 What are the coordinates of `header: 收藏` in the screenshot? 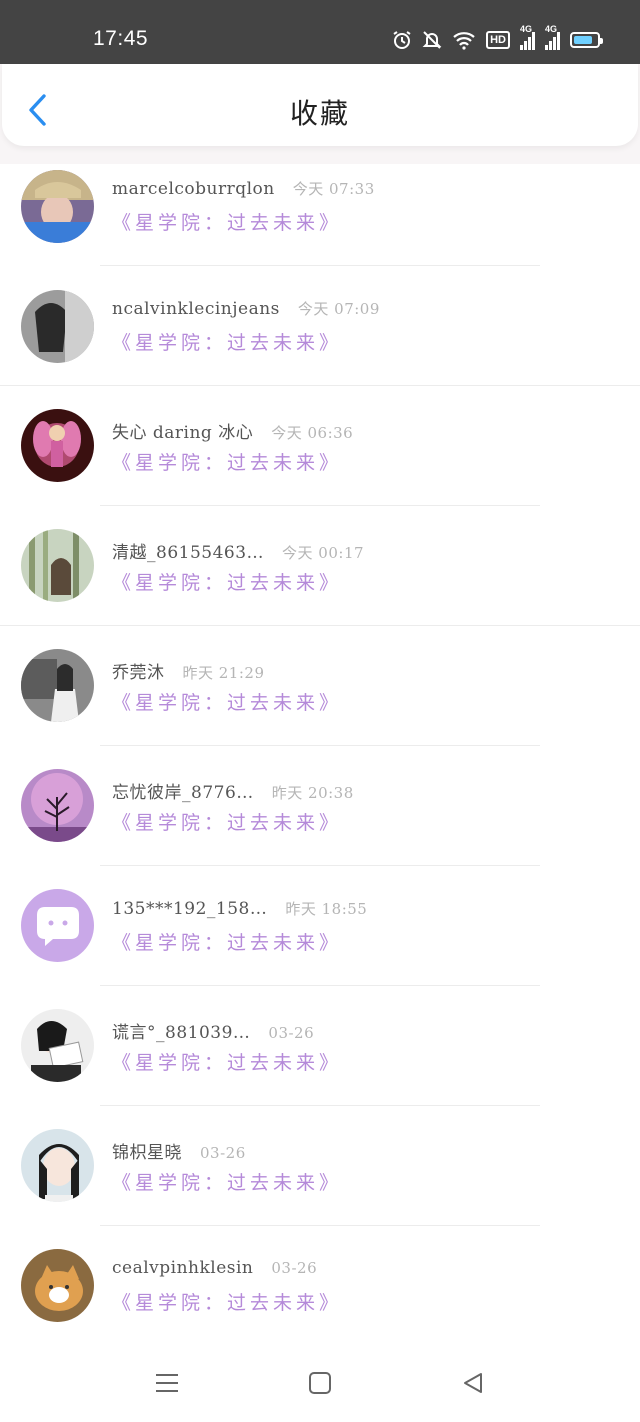 It's located at (320, 114).